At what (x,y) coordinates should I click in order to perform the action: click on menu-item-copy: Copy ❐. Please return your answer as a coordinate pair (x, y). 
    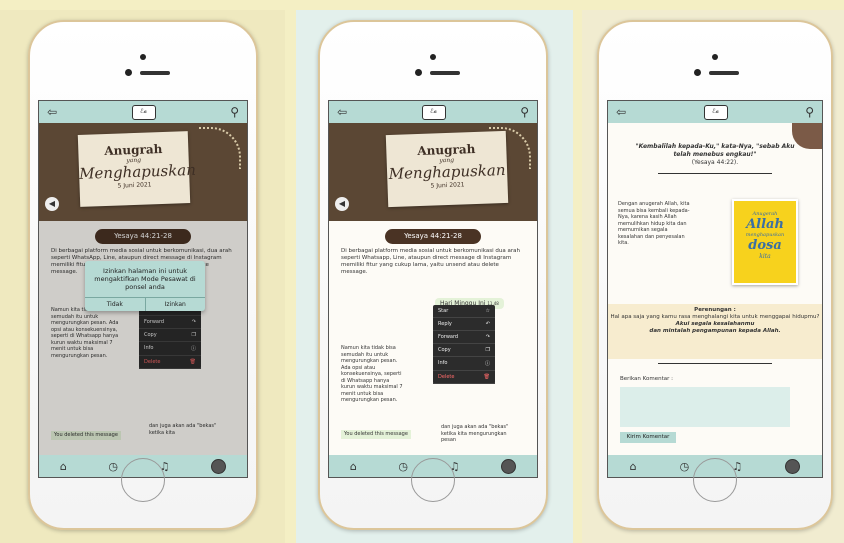
    Looking at the image, I should click on (464, 350).